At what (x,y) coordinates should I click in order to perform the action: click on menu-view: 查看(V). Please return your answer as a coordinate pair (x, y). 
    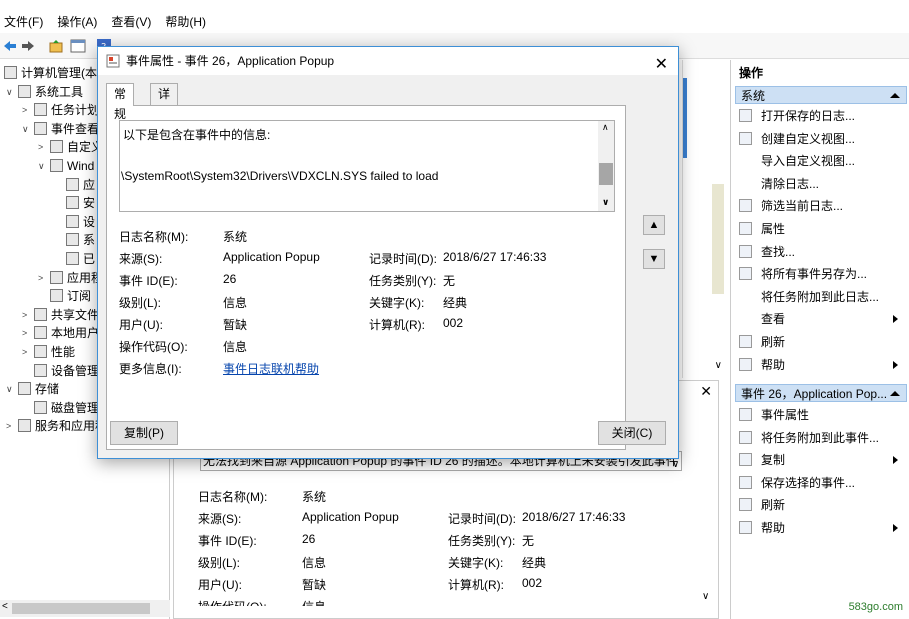
    Looking at the image, I should click on (131, 21).